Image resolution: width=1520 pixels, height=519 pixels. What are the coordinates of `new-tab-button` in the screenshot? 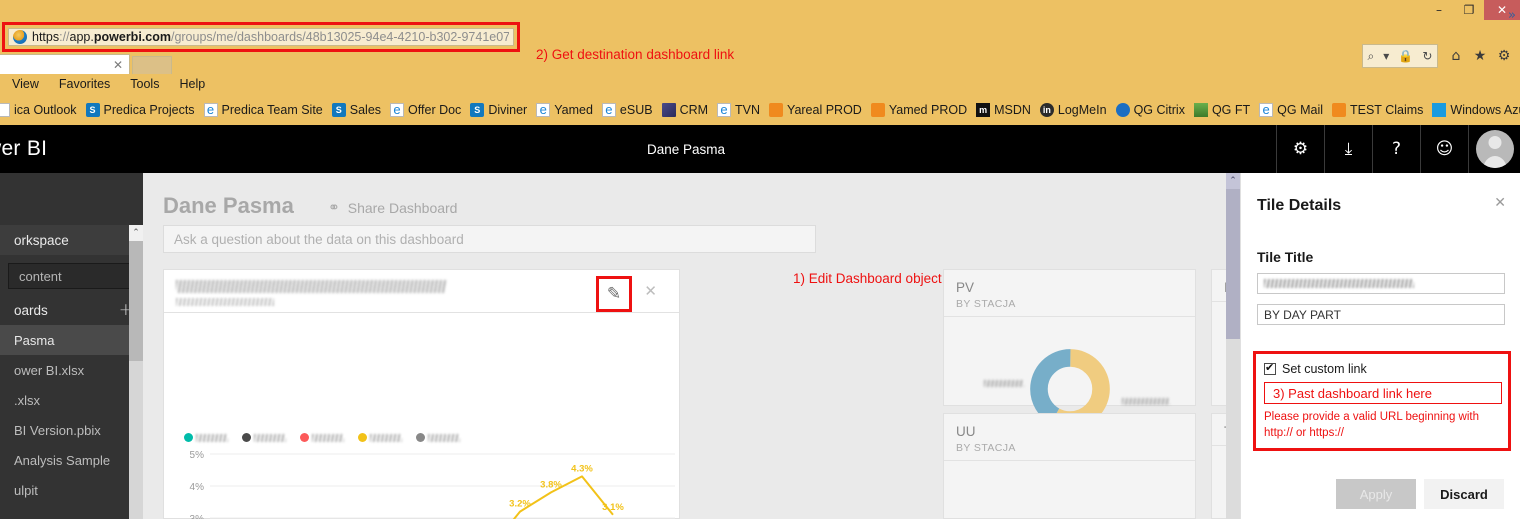 It's located at (152, 65).